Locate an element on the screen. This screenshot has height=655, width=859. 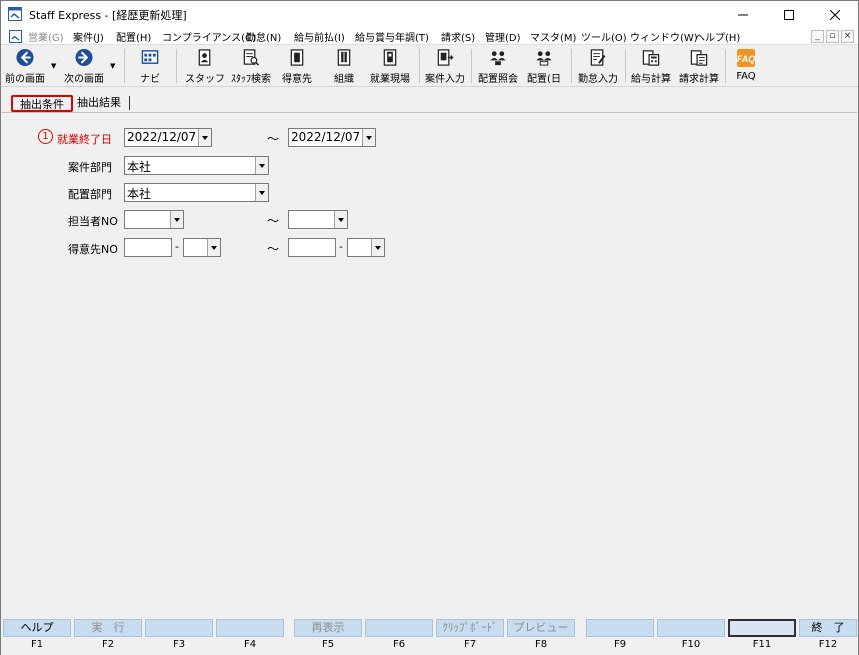
f11-key-label: F11 is located at coordinates (762, 644).